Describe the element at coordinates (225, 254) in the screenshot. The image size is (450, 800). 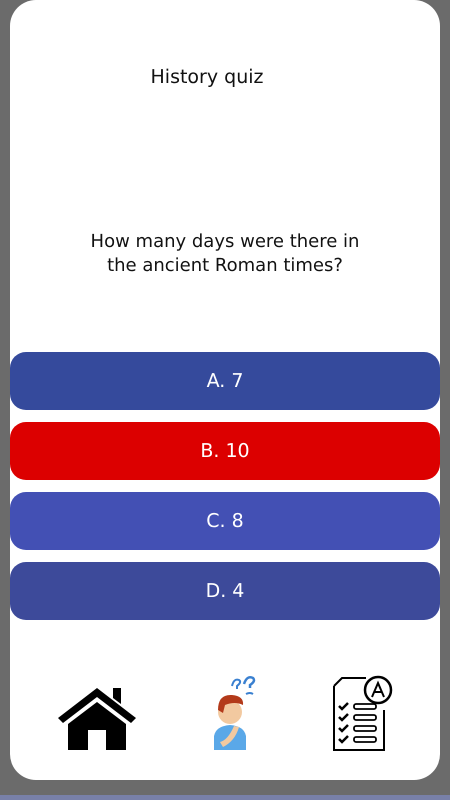
I see `question-text: How many days were there in the ancient Roman times?` at that location.